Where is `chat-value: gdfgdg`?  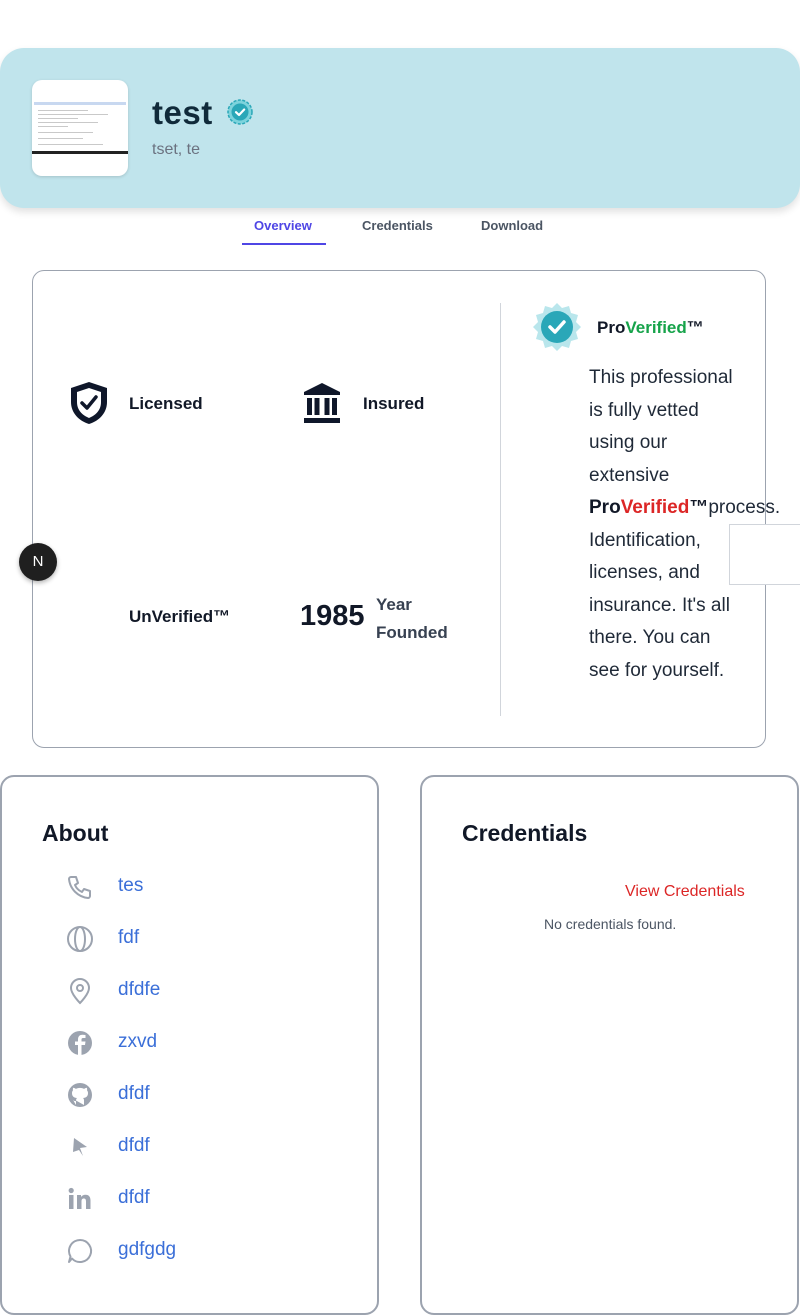 chat-value: gdfgdg is located at coordinates (147, 1250).